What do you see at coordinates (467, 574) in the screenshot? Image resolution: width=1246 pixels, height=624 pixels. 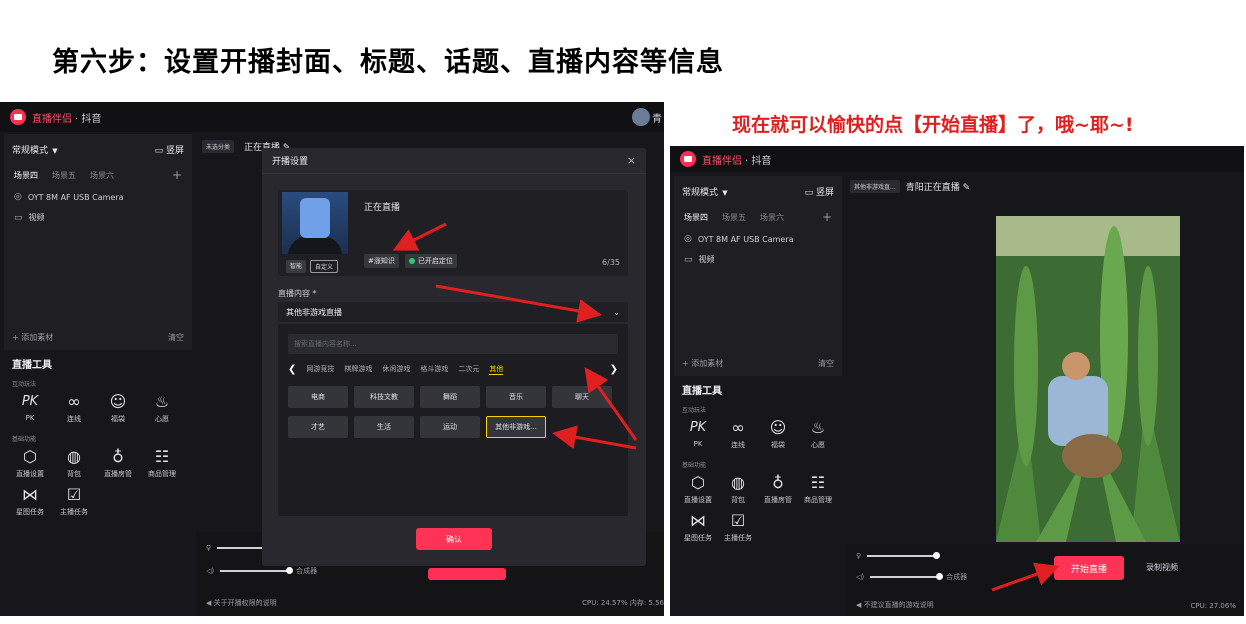 I see `start-live-button-obscured` at bounding box center [467, 574].